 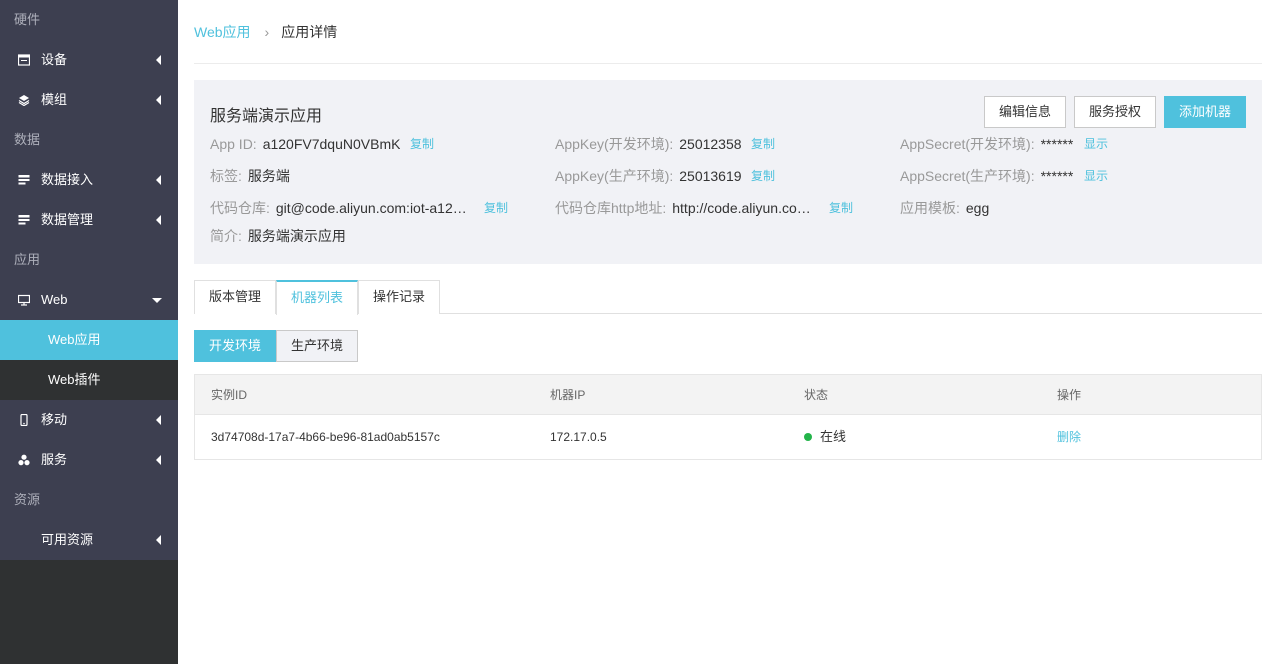 I want to click on breadcrumb: Web应用 › 应用详情, so click(x=265, y=32).